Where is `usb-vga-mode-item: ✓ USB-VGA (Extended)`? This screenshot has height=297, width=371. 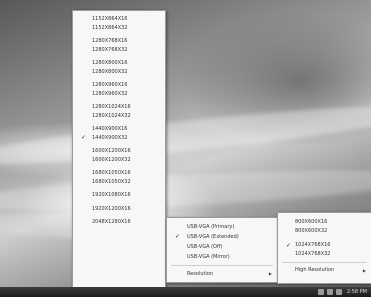 usb-vga-mode-item: ✓ USB-VGA (Extended) is located at coordinates (222, 237).